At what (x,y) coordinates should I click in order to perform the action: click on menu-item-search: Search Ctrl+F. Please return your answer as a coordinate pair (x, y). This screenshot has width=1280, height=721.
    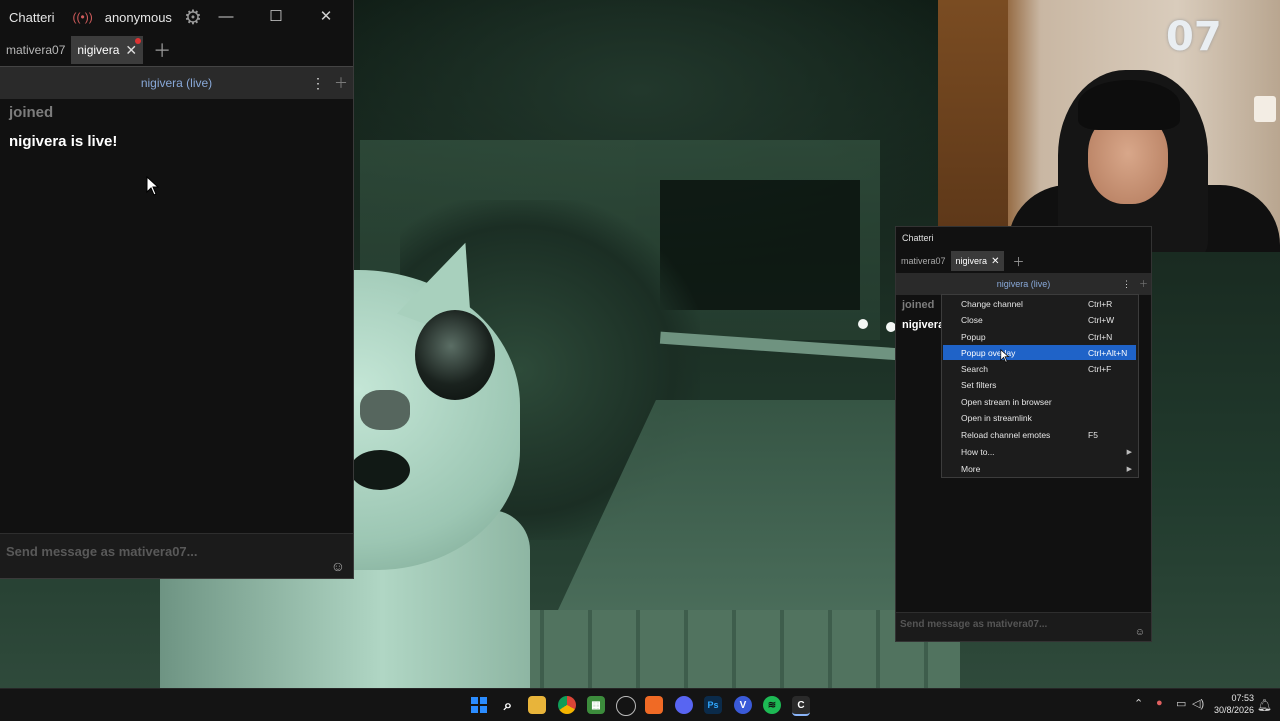
    Looking at the image, I should click on (1039, 368).